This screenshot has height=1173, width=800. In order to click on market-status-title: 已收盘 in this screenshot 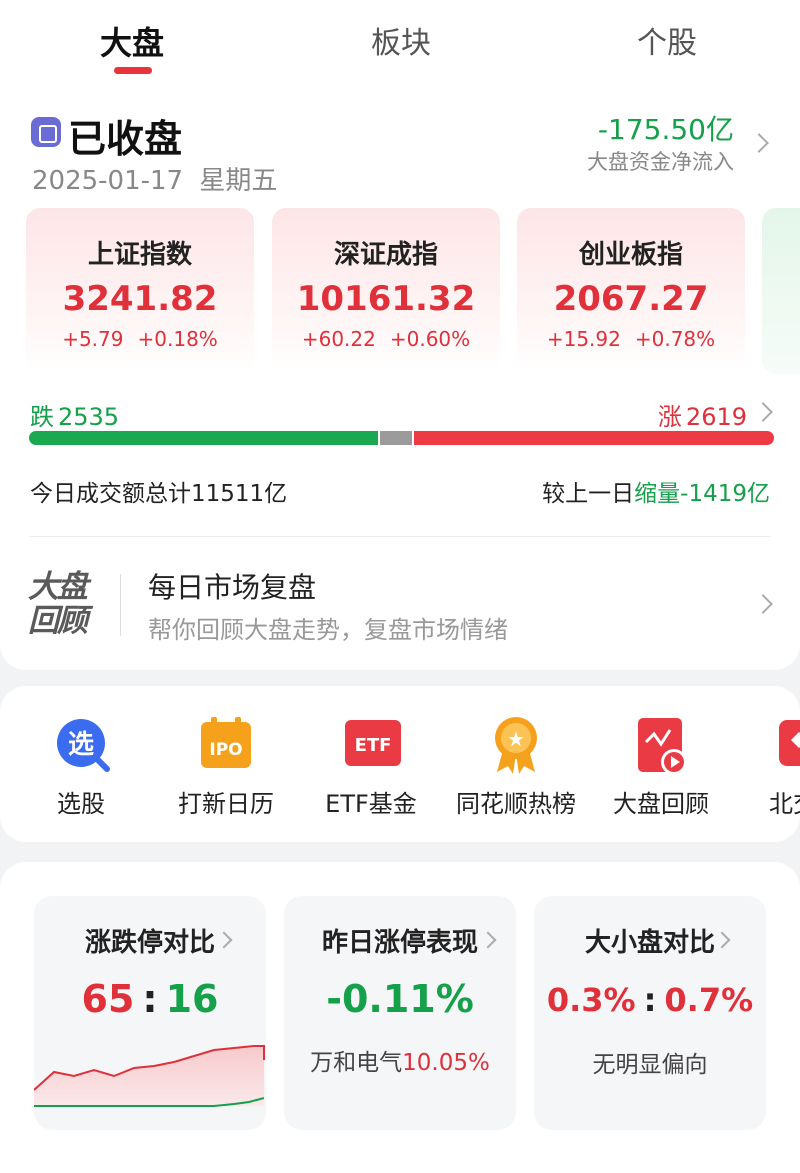, I will do `click(125, 139)`.